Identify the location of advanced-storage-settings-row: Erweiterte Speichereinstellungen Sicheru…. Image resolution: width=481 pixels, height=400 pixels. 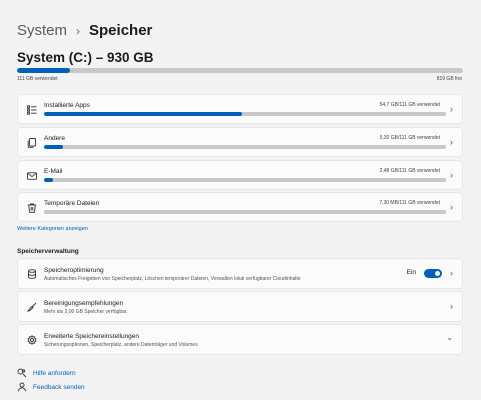
(240, 339).